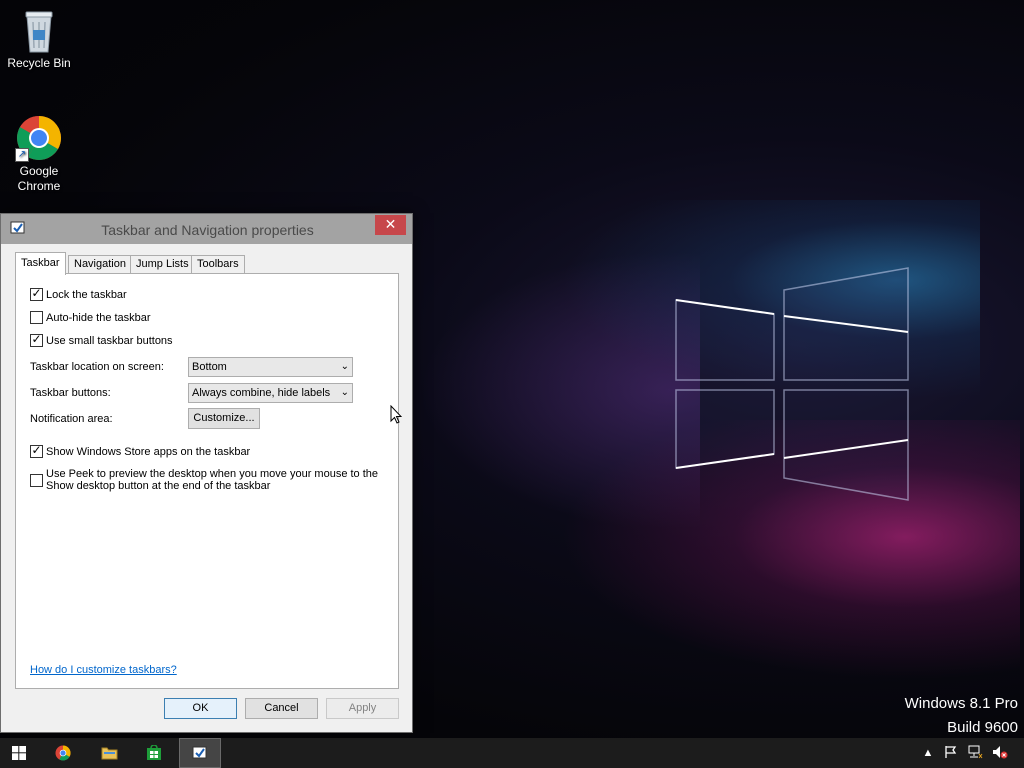 The height and width of the screenshot is (768, 1024). Describe the element at coordinates (70, 393) in the screenshot. I see `taskbar-buttons-label: Taskbar buttons:` at that location.